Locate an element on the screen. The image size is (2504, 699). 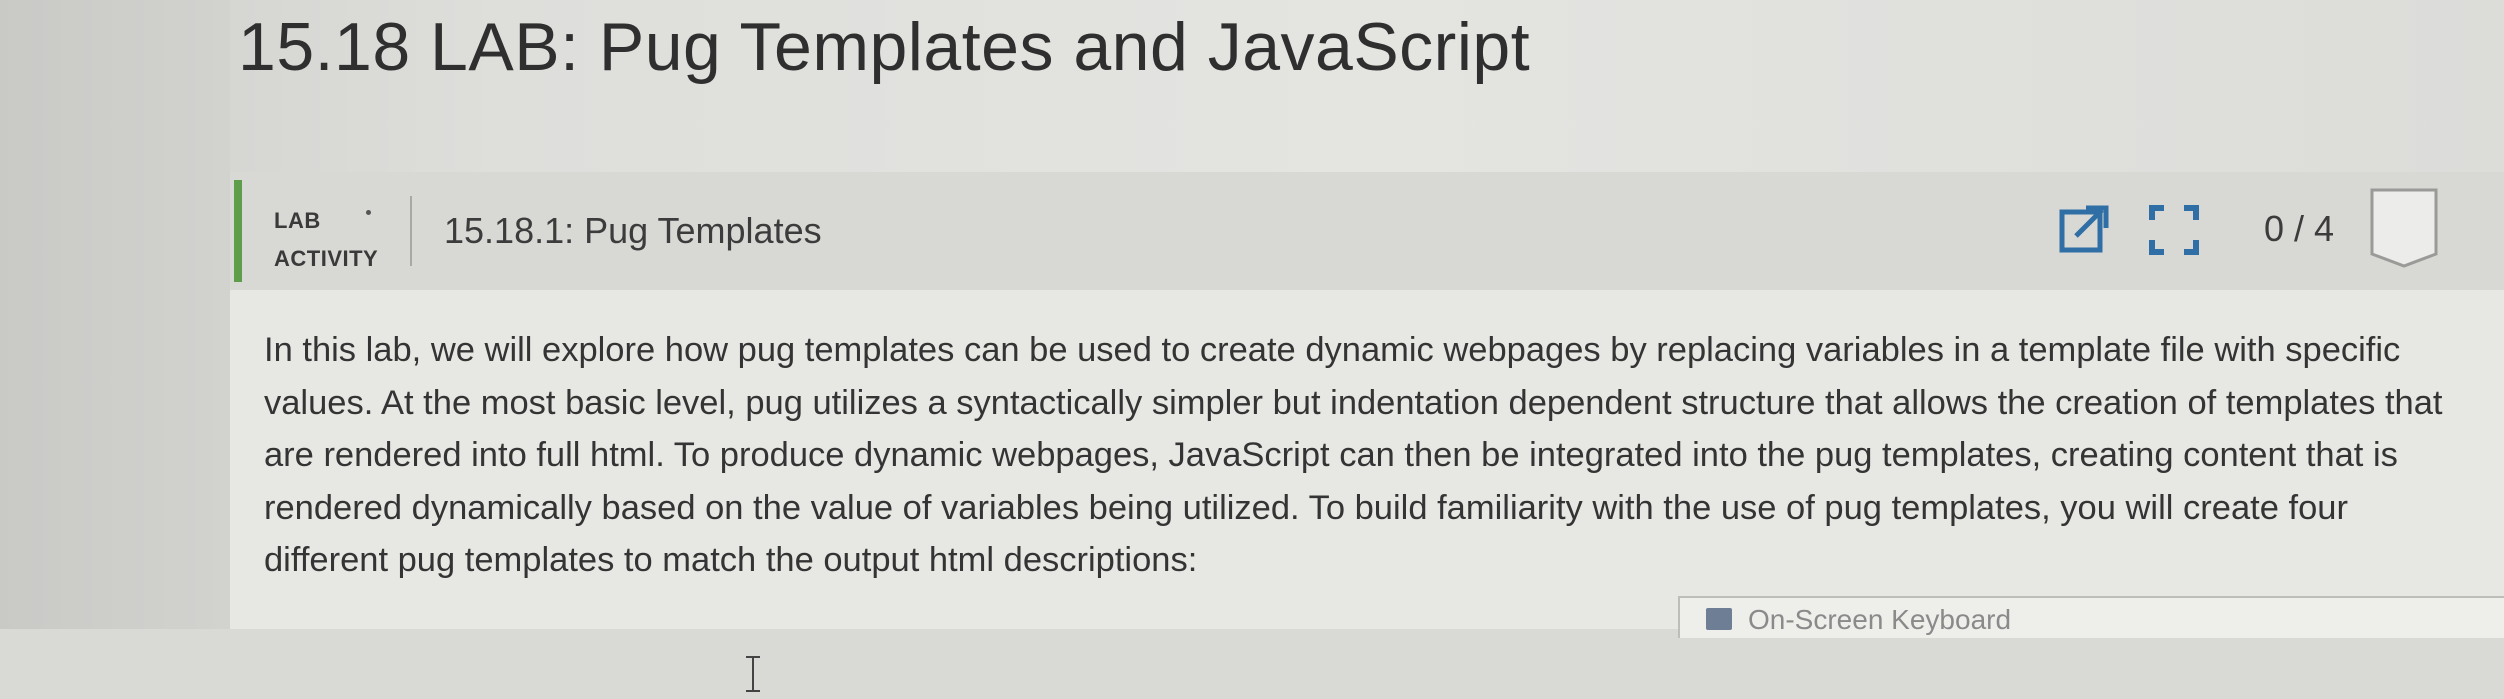
activity-type-label: LAB ACTIVITY is located at coordinates (326, 240).